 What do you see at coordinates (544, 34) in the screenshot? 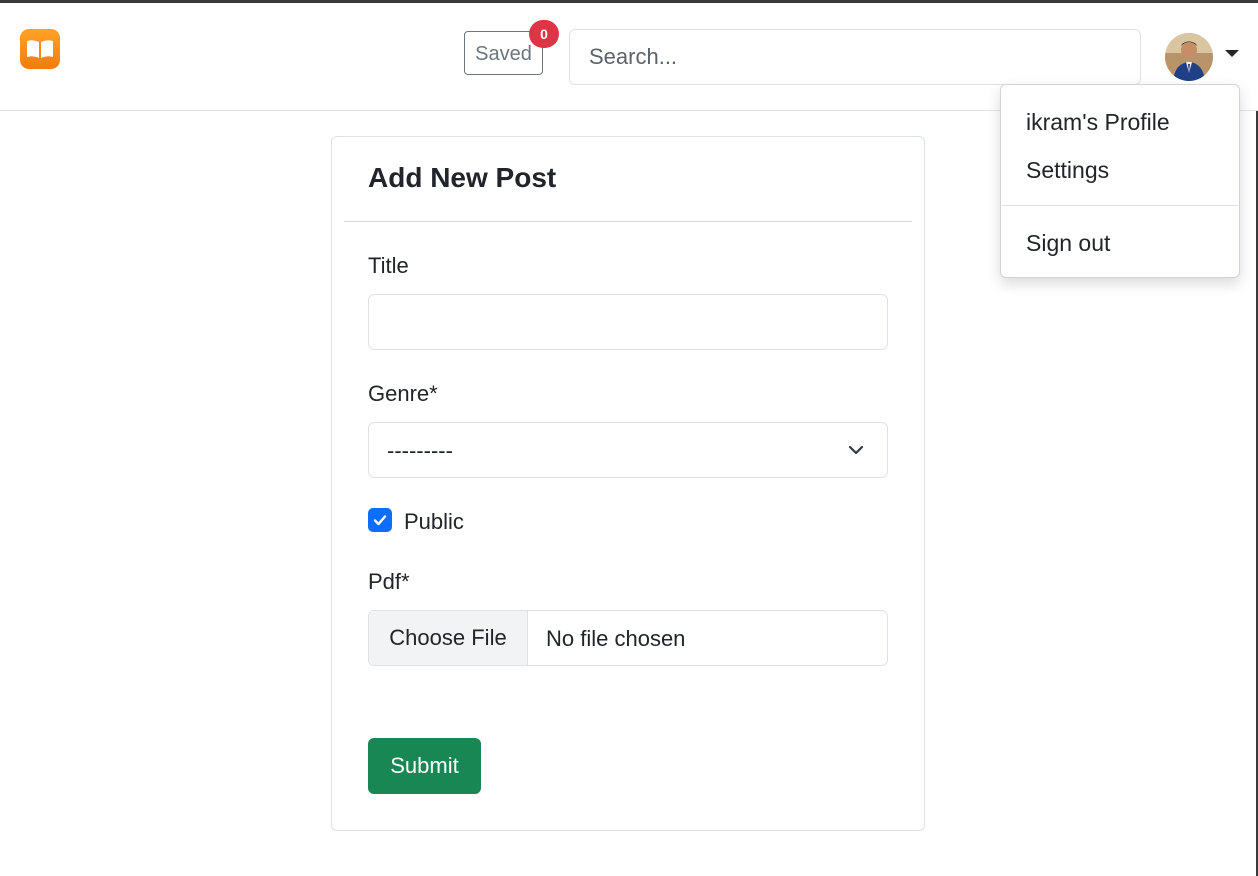
I see `saved-count-badge: 0` at bounding box center [544, 34].